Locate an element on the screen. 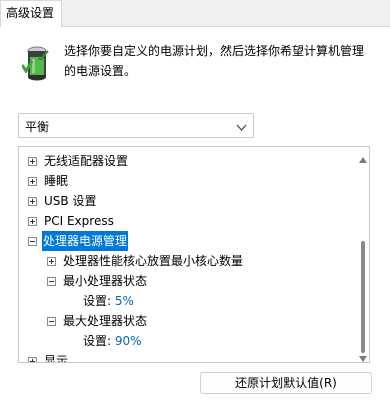 The image size is (390, 417). power-plan-select: 平衡 is located at coordinates (136, 125).